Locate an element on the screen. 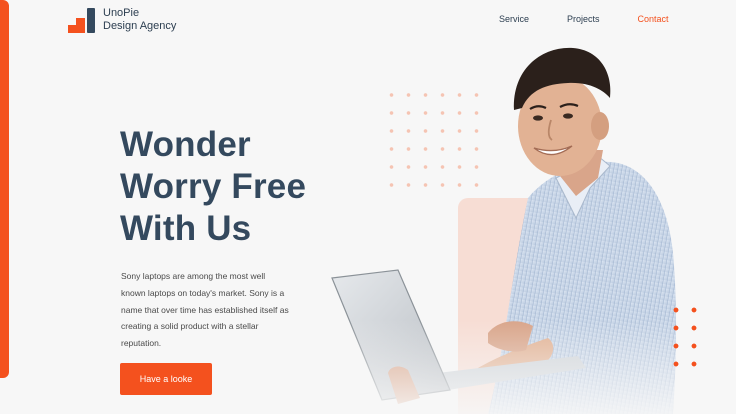  hero-title: Wonder Worry Free With Us is located at coordinates (213, 187).